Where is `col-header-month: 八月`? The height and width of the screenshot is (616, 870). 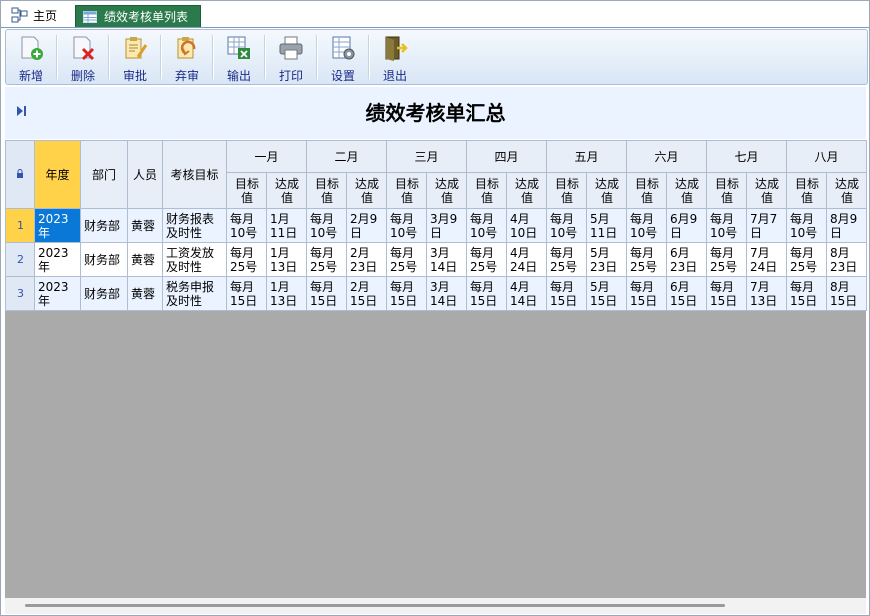
col-header-month: 八月 is located at coordinates (826, 156).